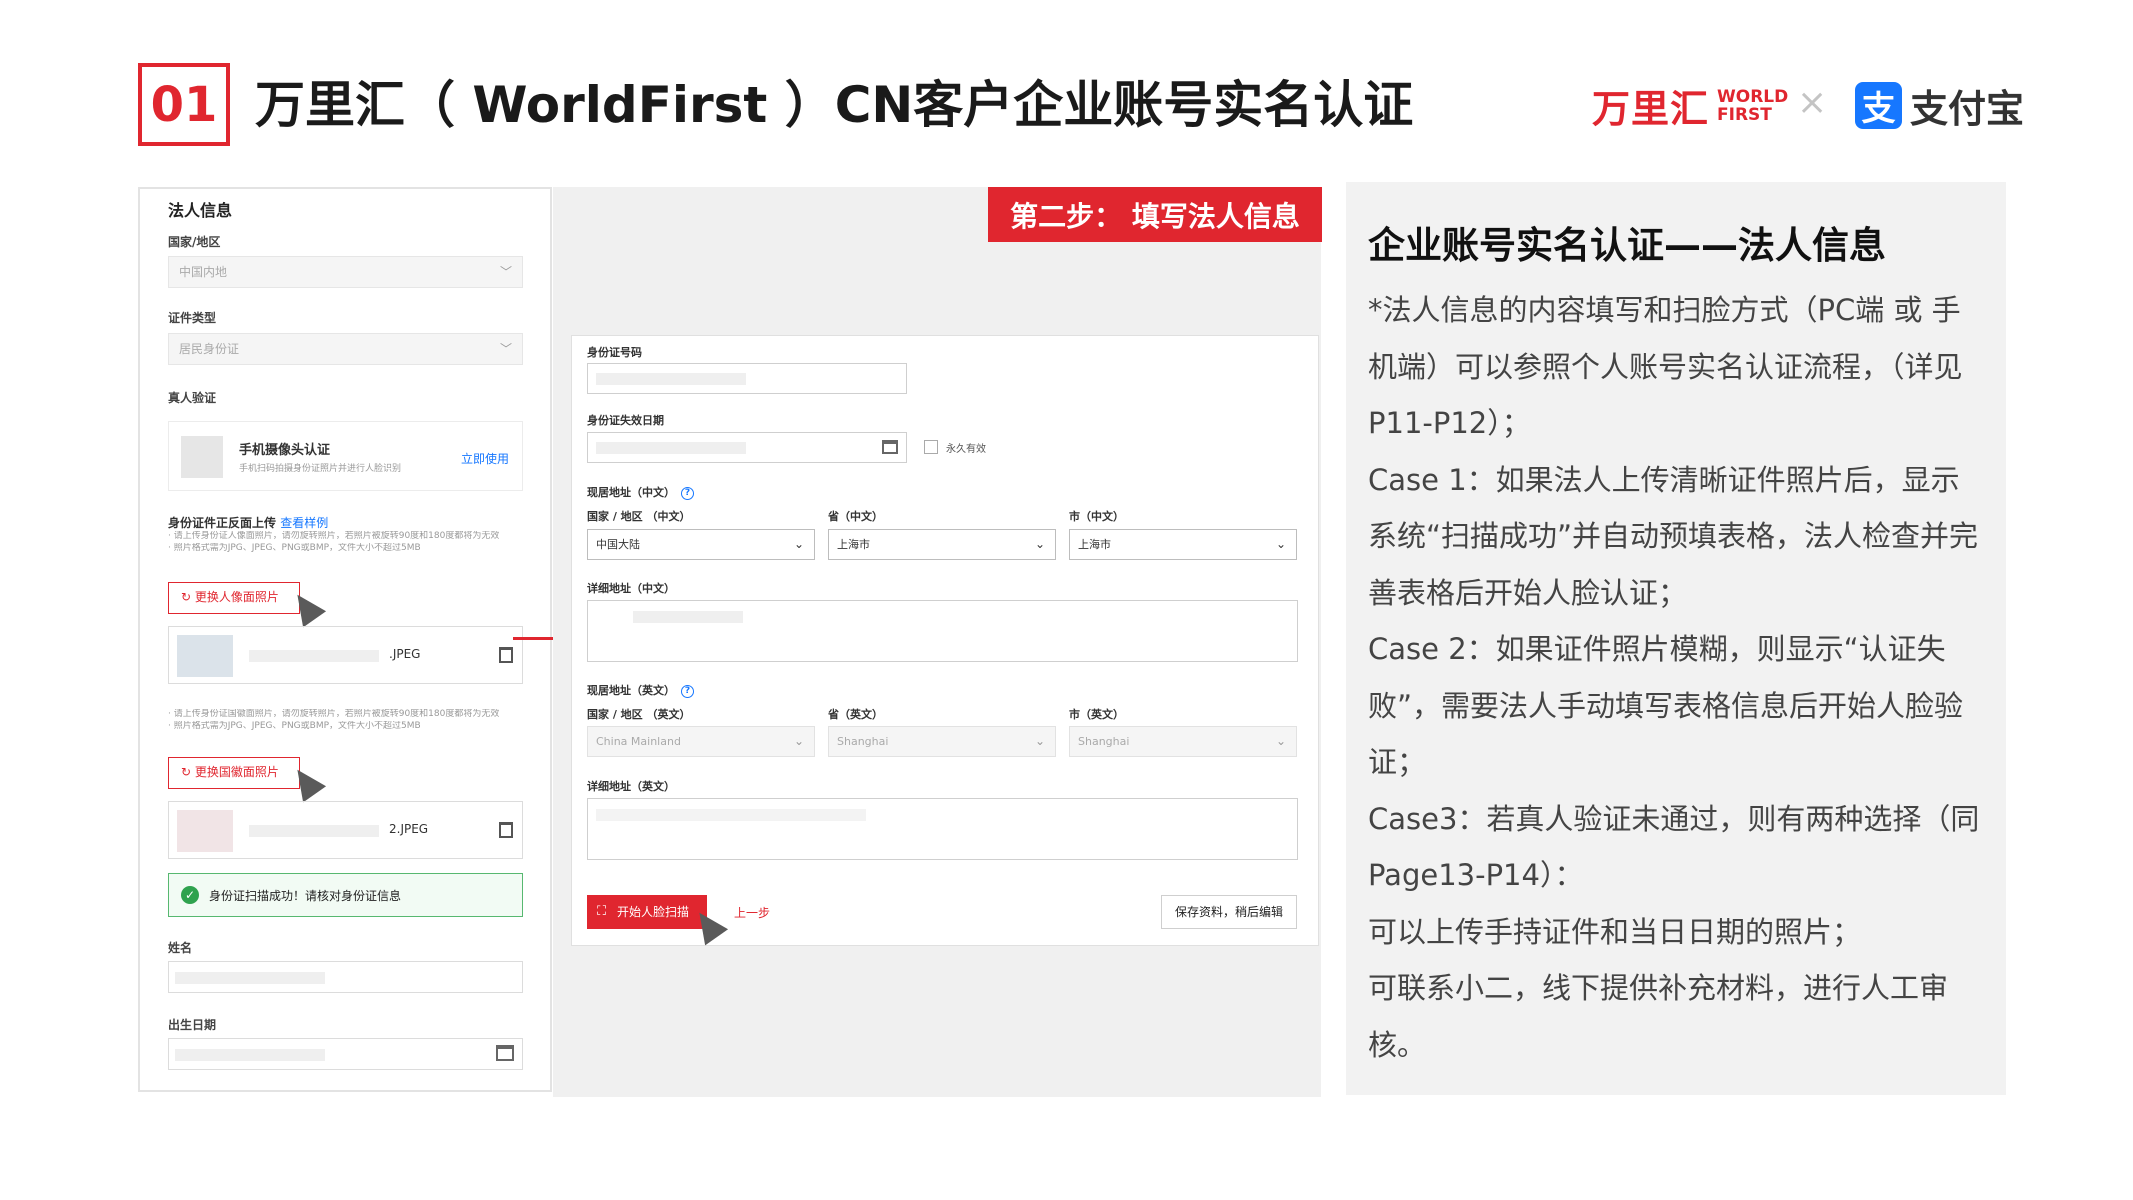  I want to click on chevron-down-icon: ﹀, so click(505, 272).